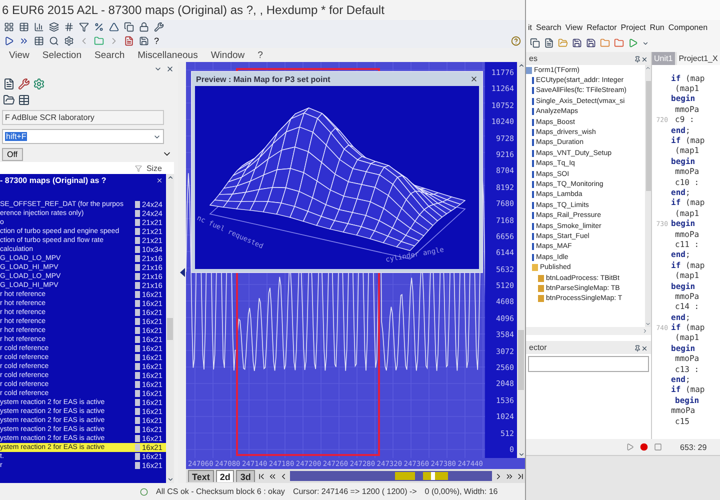 This screenshot has width=720, height=500. Describe the element at coordinates (9, 41) in the screenshot. I see `play-icon` at that location.